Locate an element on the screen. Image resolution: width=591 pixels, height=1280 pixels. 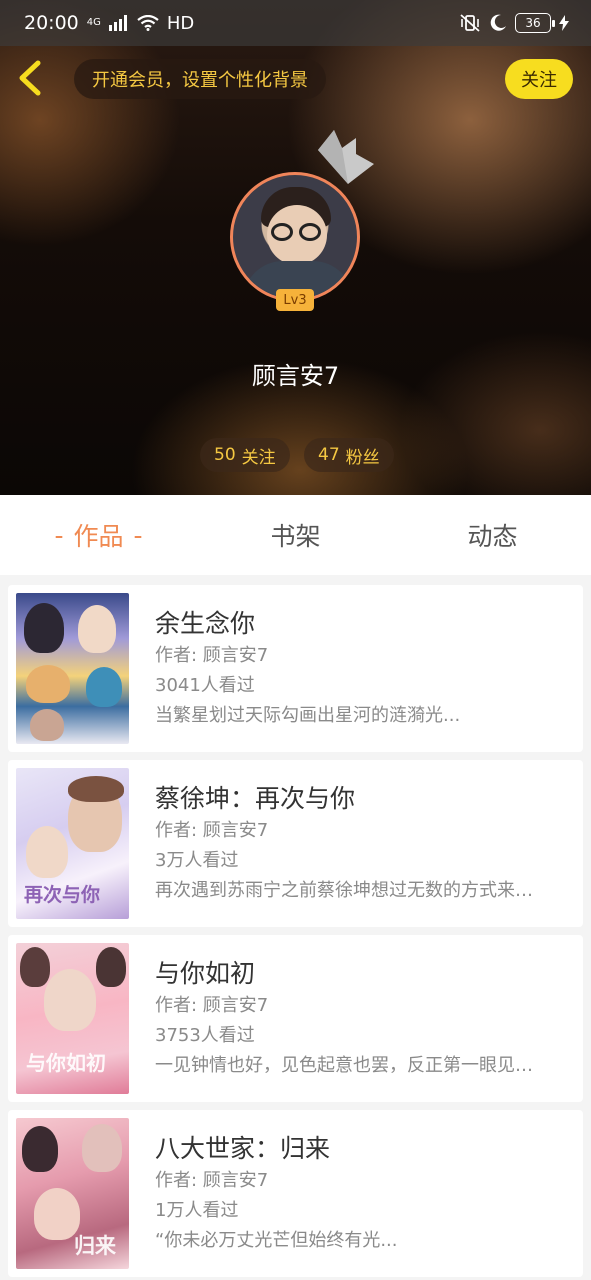
work-views: 3041人看过 is located at coordinates (205, 685).